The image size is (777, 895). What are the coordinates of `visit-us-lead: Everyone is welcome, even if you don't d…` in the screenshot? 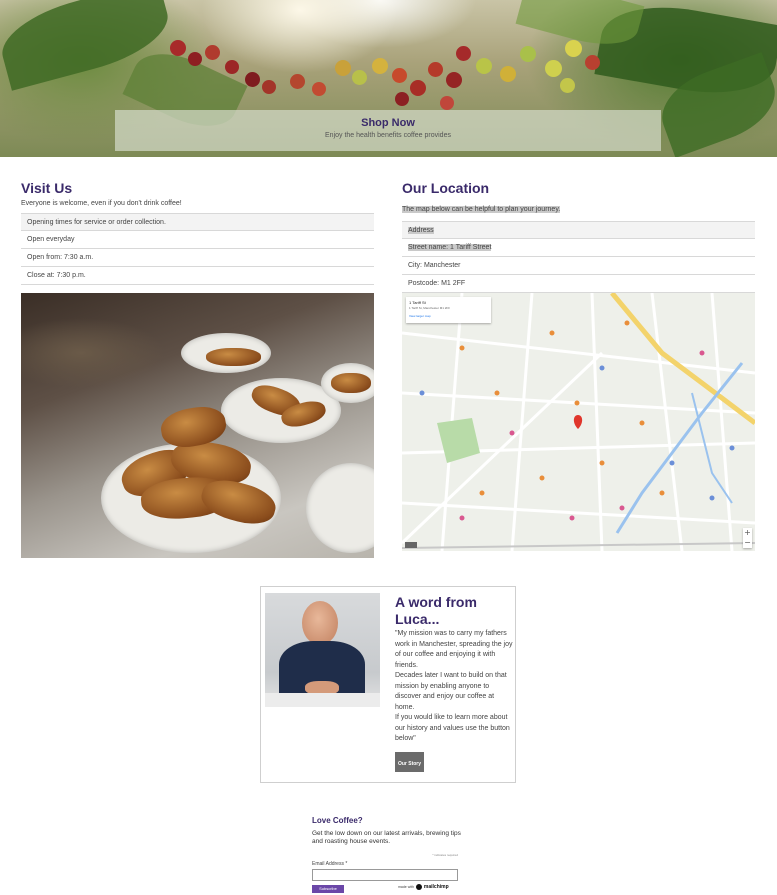 It's located at (101, 203).